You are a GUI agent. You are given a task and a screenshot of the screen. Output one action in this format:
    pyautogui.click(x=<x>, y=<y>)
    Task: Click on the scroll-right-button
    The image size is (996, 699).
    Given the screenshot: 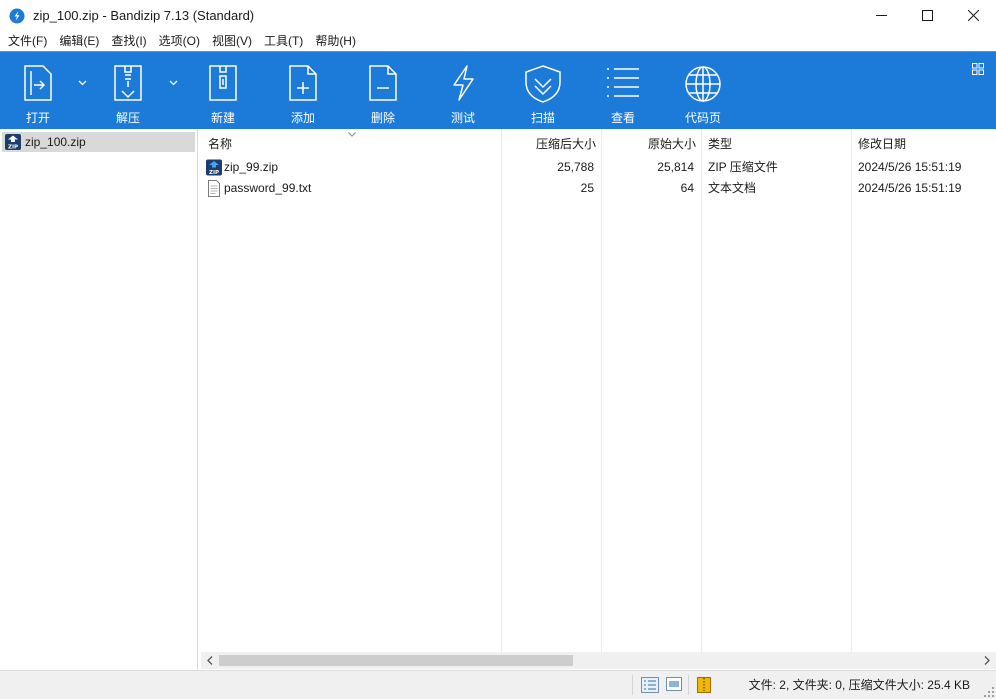 What is the action you would take?
    pyautogui.click(x=987, y=660)
    